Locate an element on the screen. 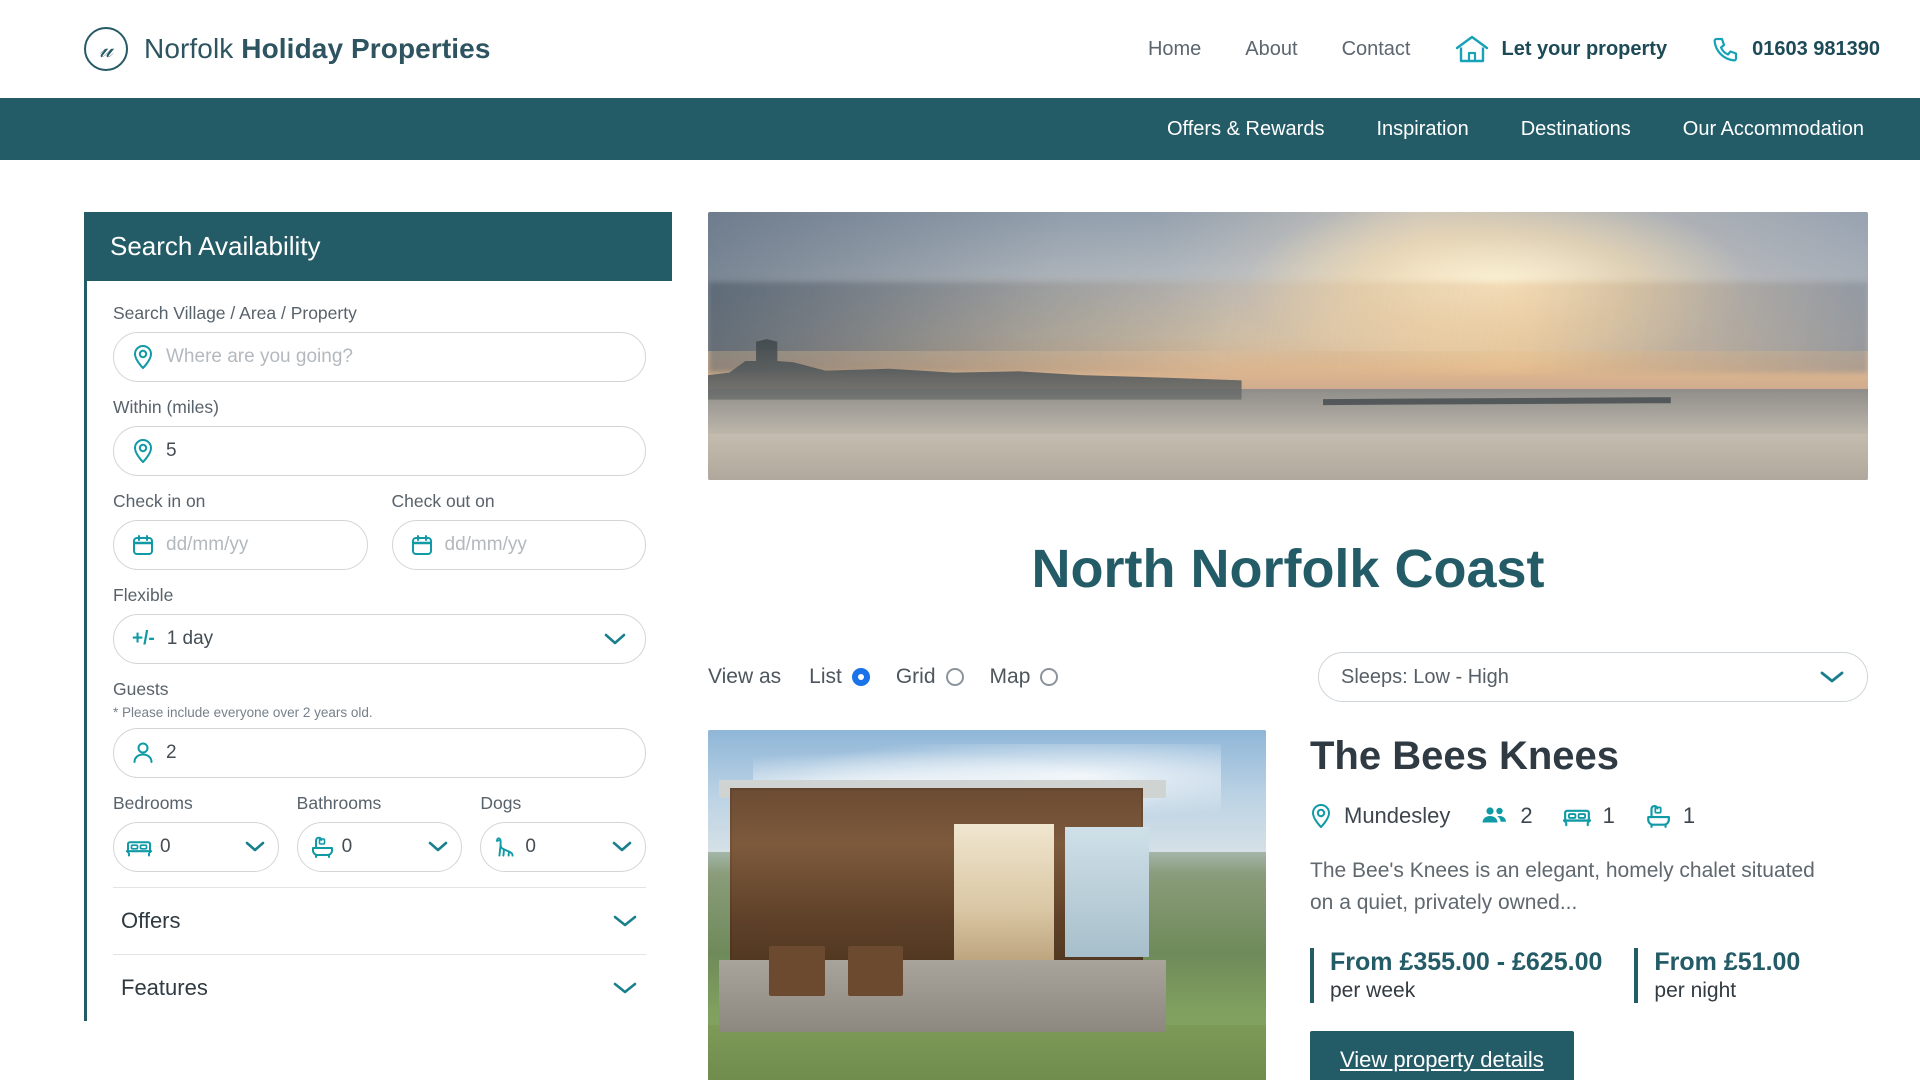  property-photo is located at coordinates (987, 905).